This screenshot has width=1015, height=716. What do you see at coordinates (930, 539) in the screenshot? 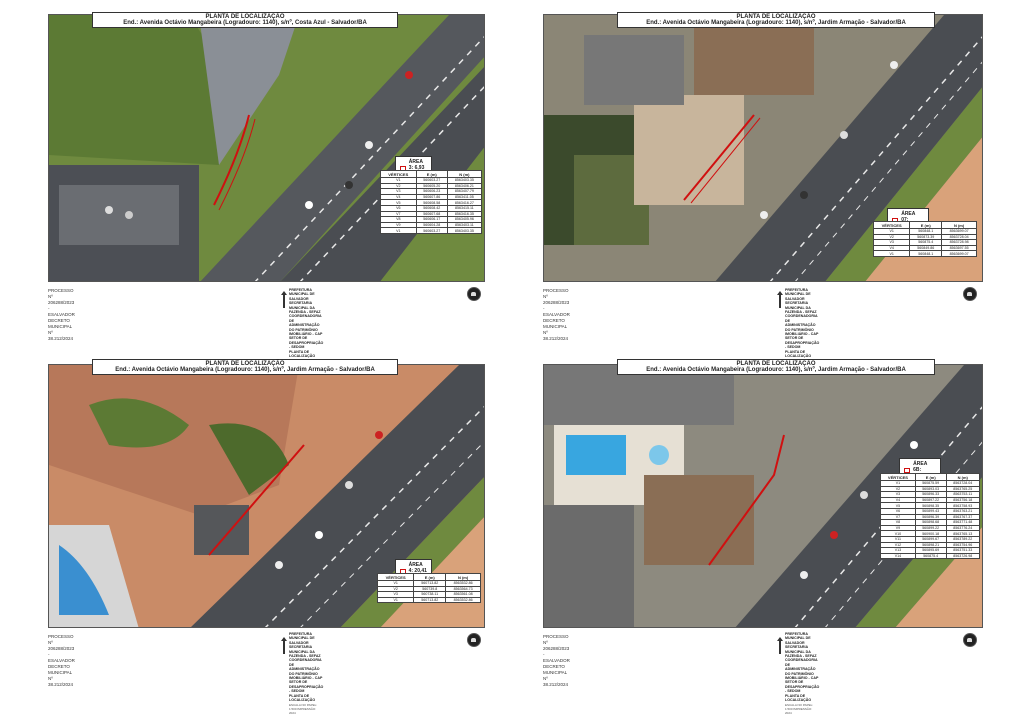
I see `table-row: V11 560899.67 8563789.22` at bounding box center [930, 539].